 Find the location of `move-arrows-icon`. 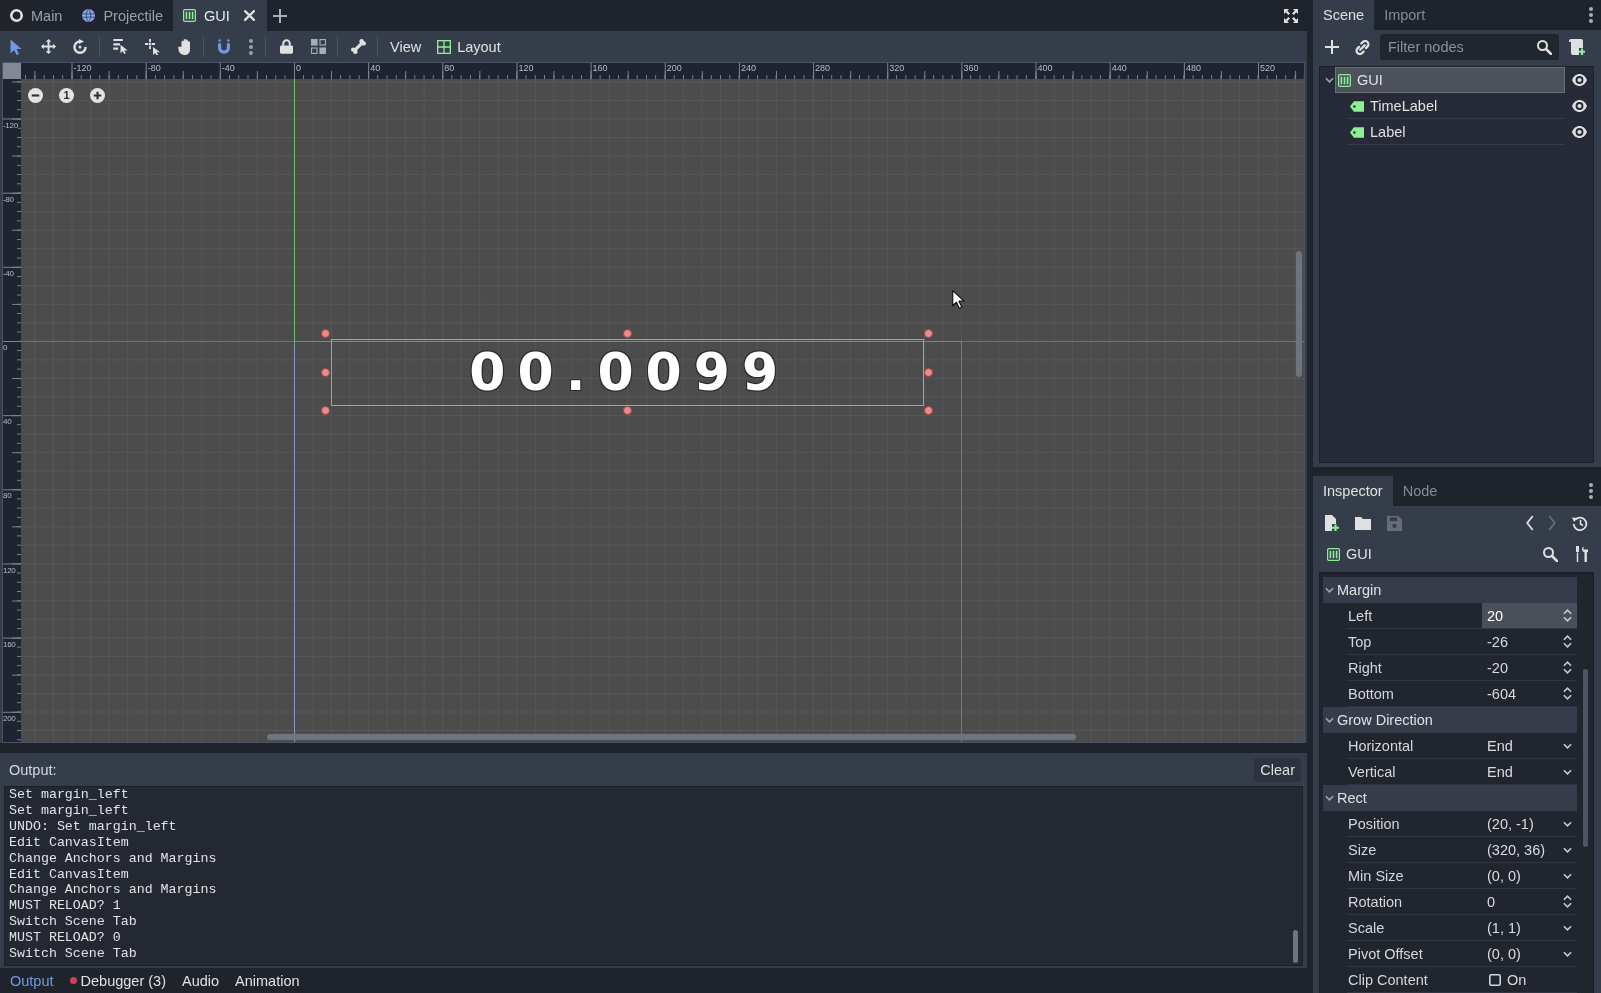

move-arrows-icon is located at coordinates (48, 46).